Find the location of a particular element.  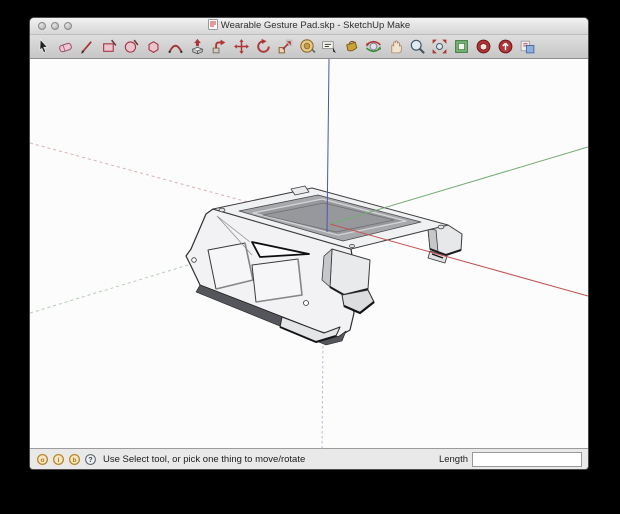

toolbar is located at coordinates (309, 47).